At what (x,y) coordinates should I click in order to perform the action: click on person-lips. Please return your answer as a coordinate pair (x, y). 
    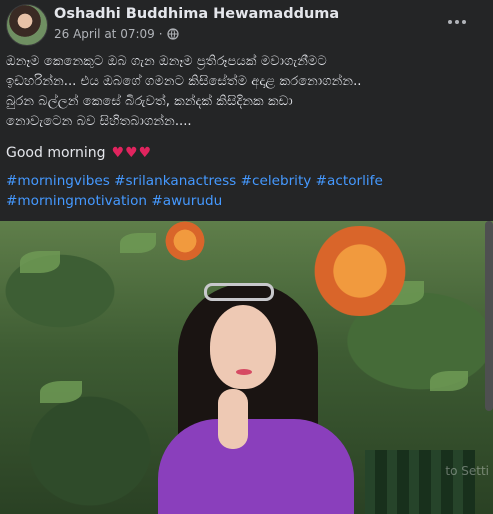
    Looking at the image, I should click on (244, 372).